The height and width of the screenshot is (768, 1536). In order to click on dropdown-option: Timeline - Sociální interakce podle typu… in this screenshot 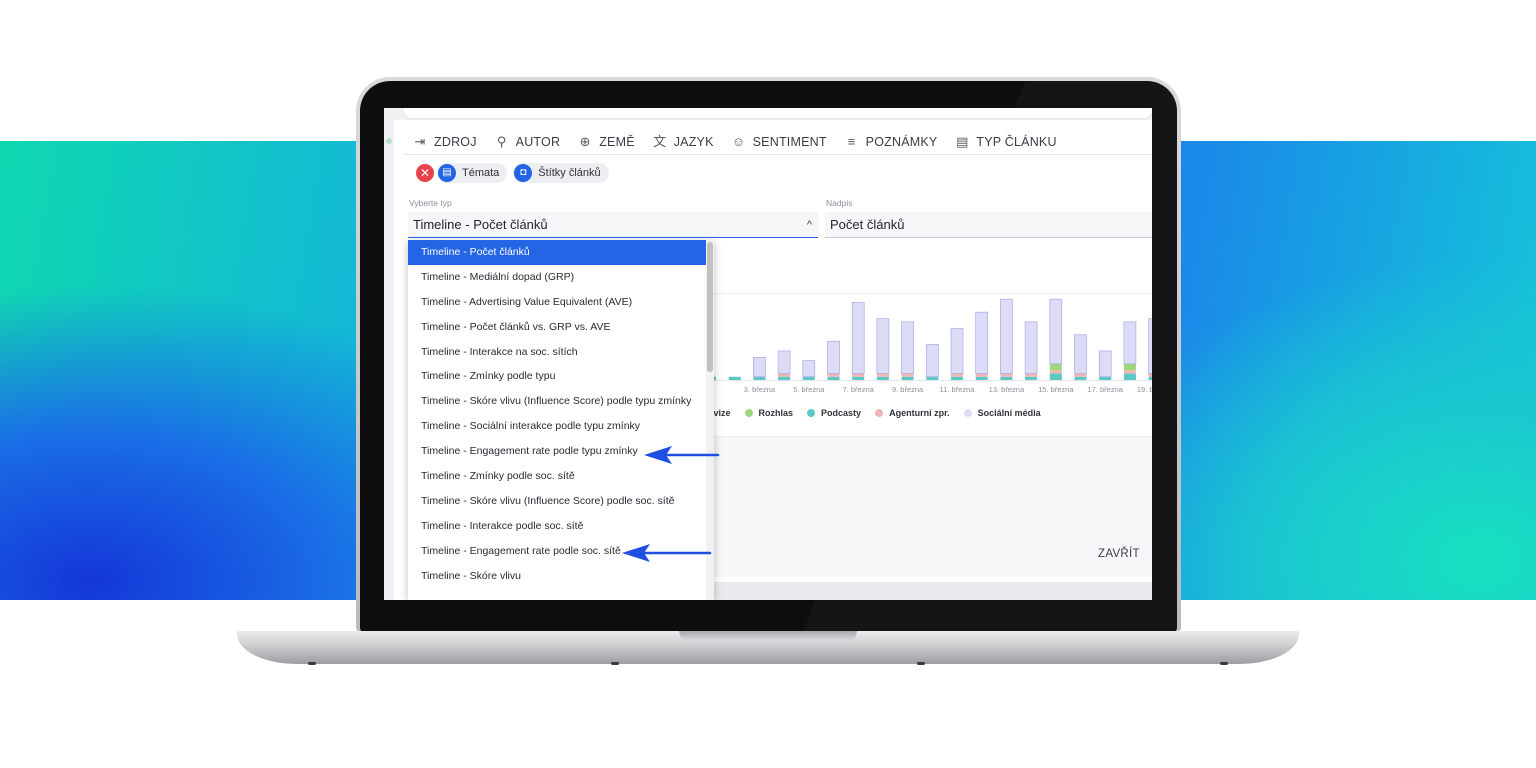, I will do `click(561, 426)`.